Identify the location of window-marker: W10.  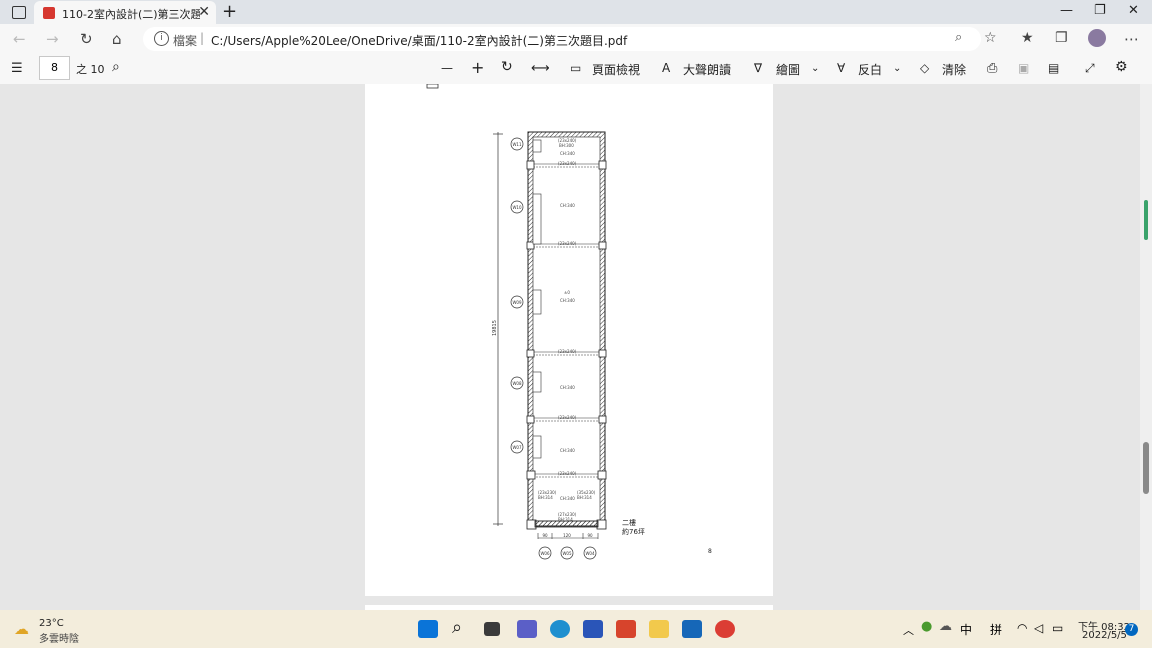
(517, 207).